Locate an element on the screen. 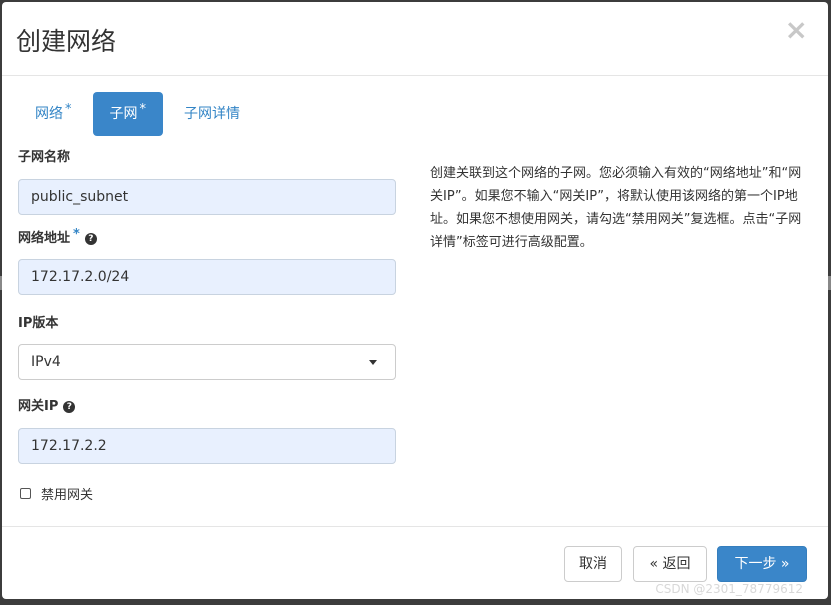 This screenshot has width=831, height=605. modal-title: 创建网络 is located at coordinates (66, 41).